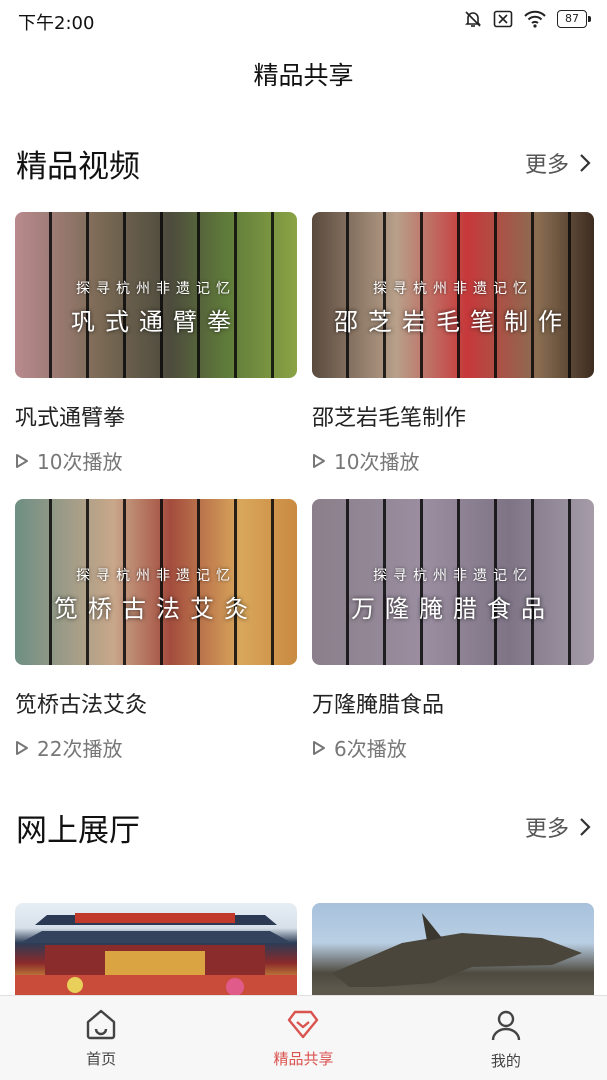 The width and height of the screenshot is (607, 1080). Describe the element at coordinates (80, 749) in the screenshot. I see `play-count-text: 22次播放` at that location.